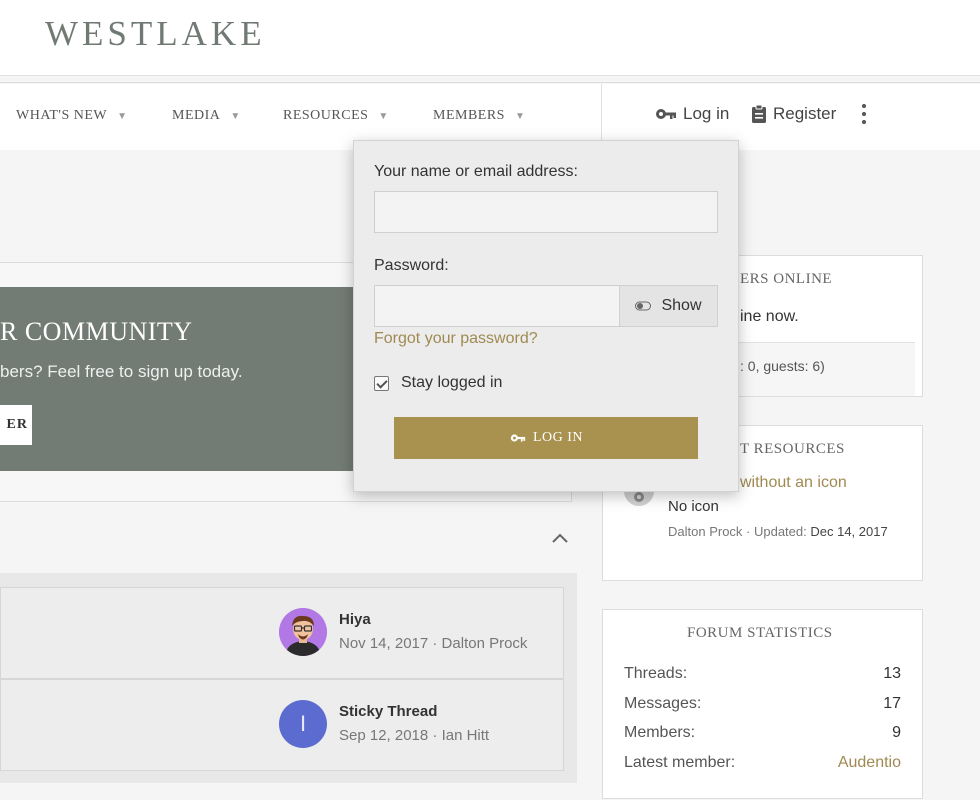  Describe the element at coordinates (849, 531) in the screenshot. I see `resource-meta-date: Dec 14, 2017` at that location.